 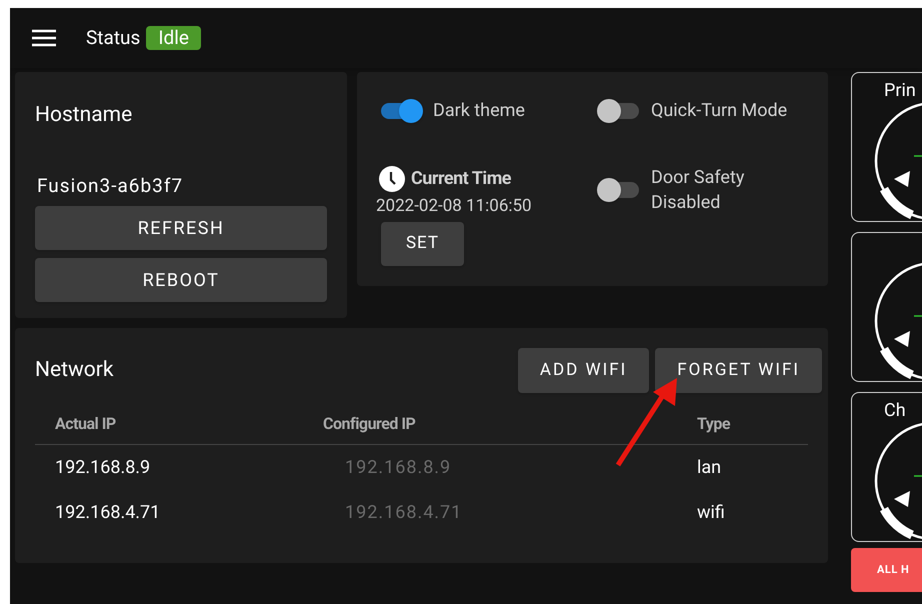 What do you see at coordinates (422, 244) in the screenshot?
I see `set-button: SET` at bounding box center [422, 244].